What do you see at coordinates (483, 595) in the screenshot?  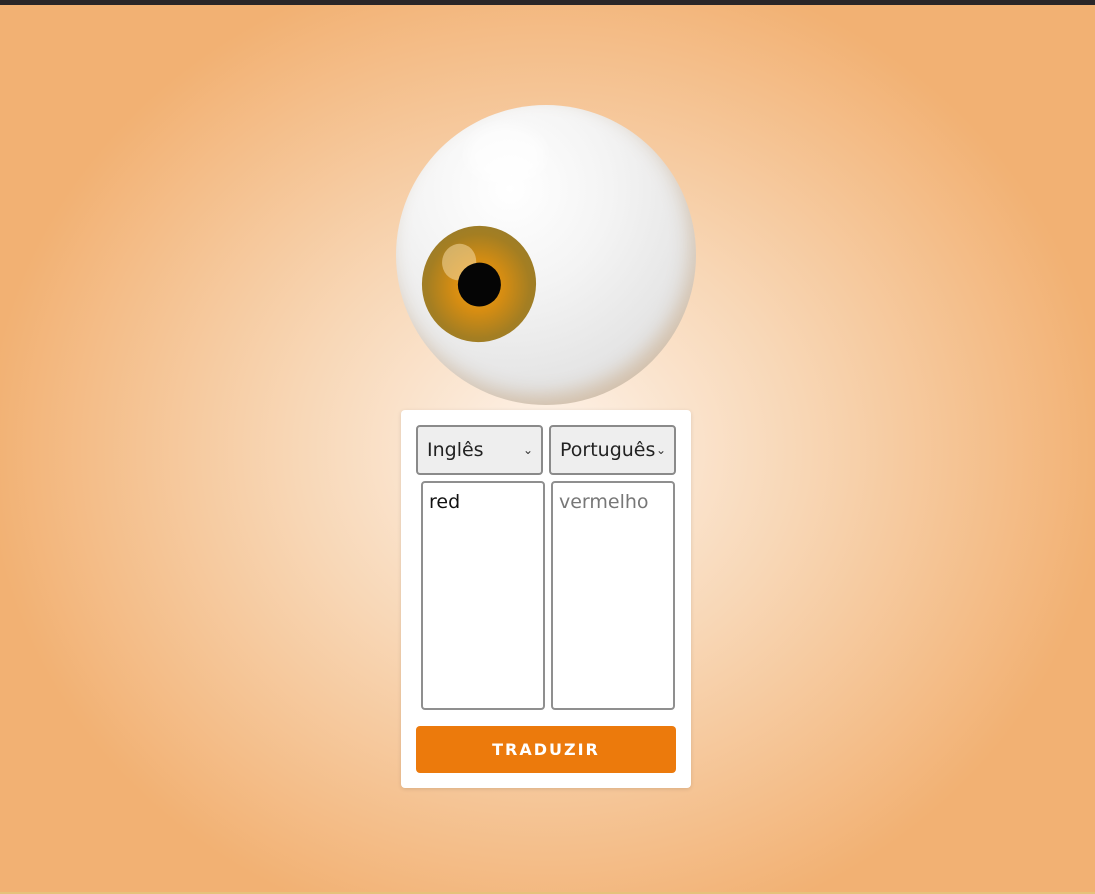 I see `source-text-input: red` at bounding box center [483, 595].